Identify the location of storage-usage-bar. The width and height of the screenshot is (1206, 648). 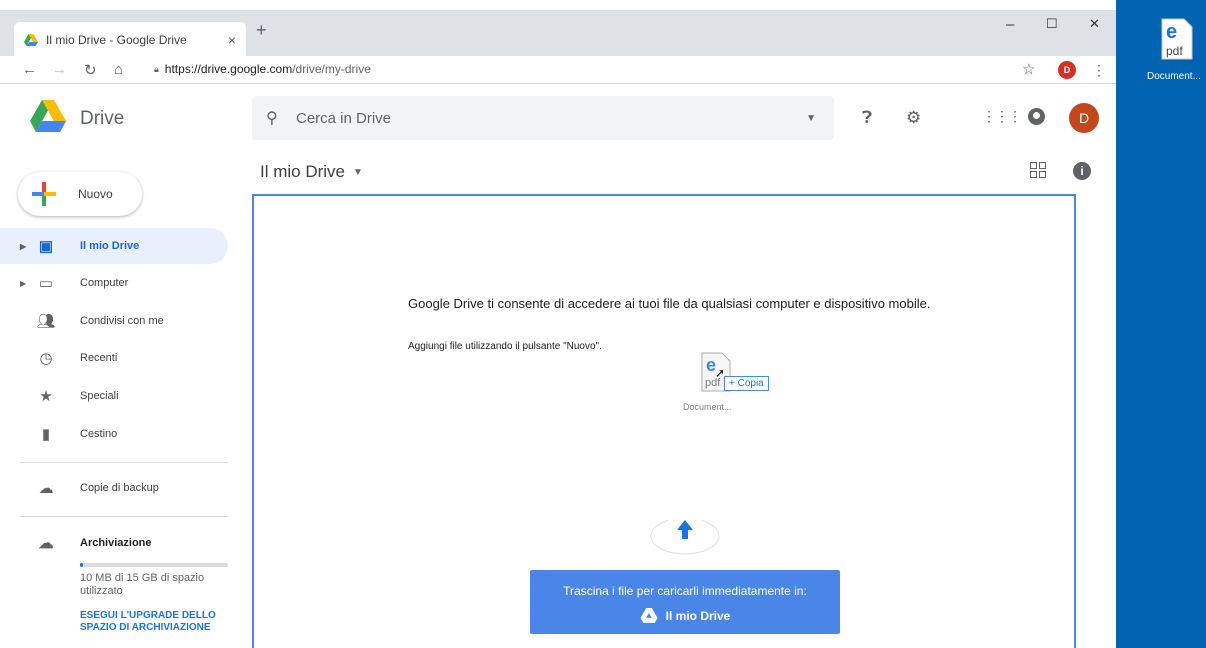
(154, 565).